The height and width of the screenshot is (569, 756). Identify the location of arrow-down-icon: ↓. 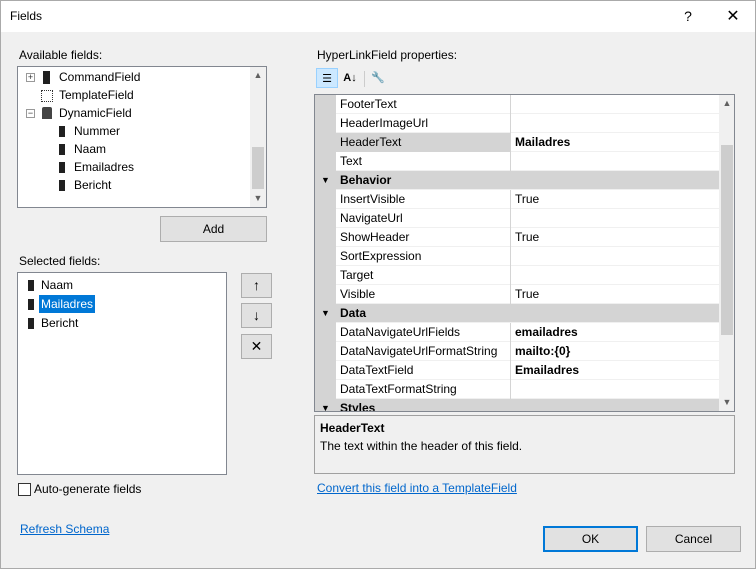
(256, 315).